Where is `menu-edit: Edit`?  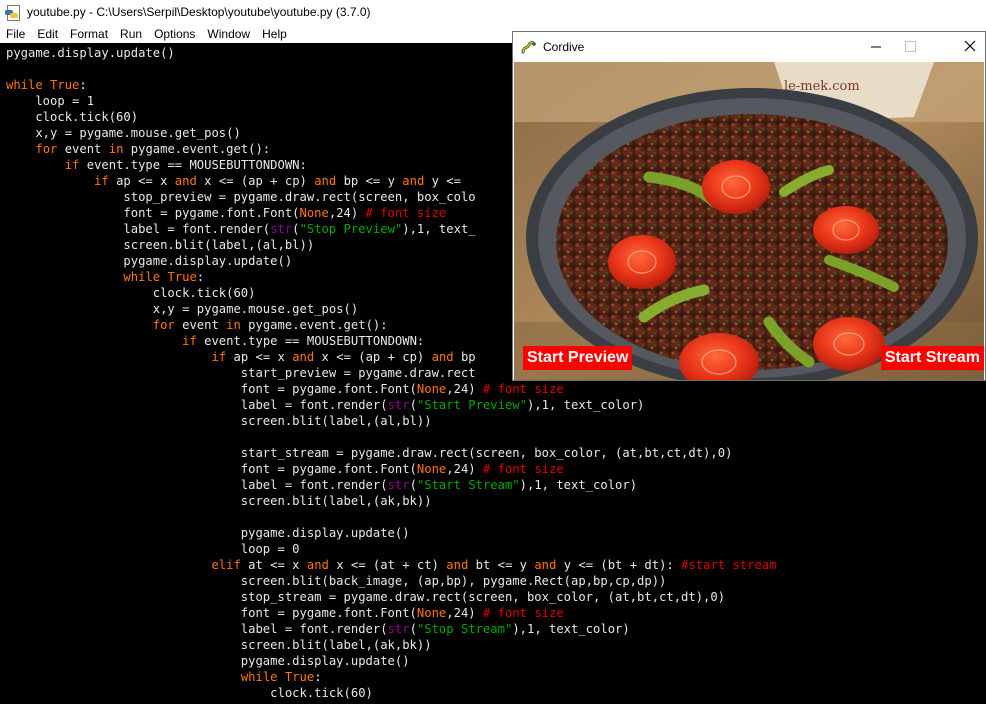
menu-edit: Edit is located at coordinates (47, 34).